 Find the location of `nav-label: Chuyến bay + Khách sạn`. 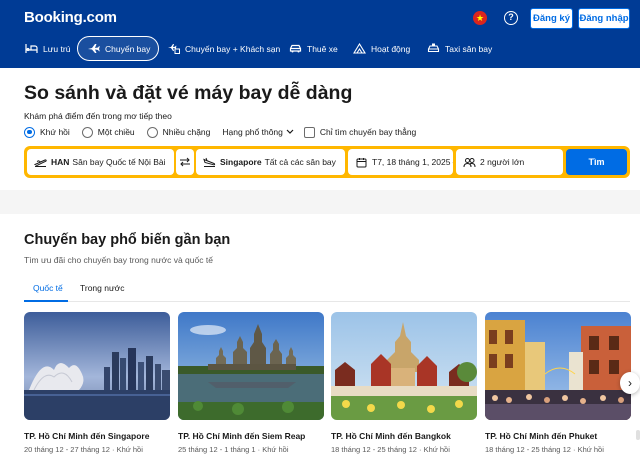

nav-label: Chuyến bay + Khách sạn is located at coordinates (233, 48).